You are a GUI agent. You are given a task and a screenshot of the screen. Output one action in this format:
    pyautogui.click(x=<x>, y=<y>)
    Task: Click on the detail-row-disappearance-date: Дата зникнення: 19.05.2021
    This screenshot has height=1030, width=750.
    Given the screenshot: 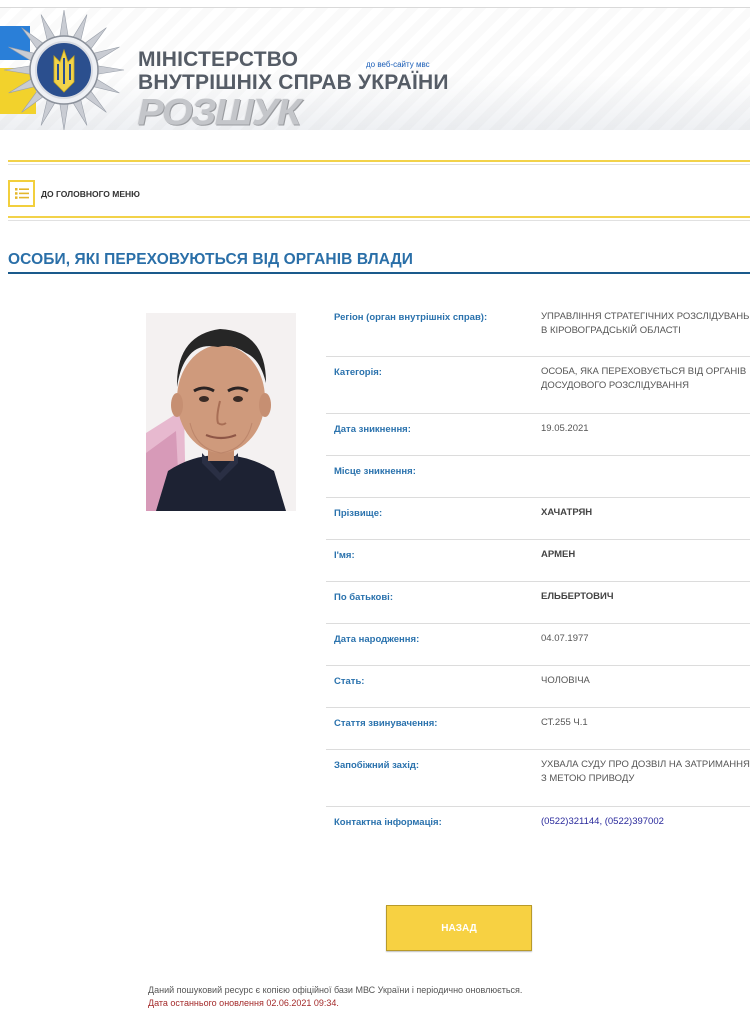 What is the action you would take?
    pyautogui.click(x=538, y=435)
    